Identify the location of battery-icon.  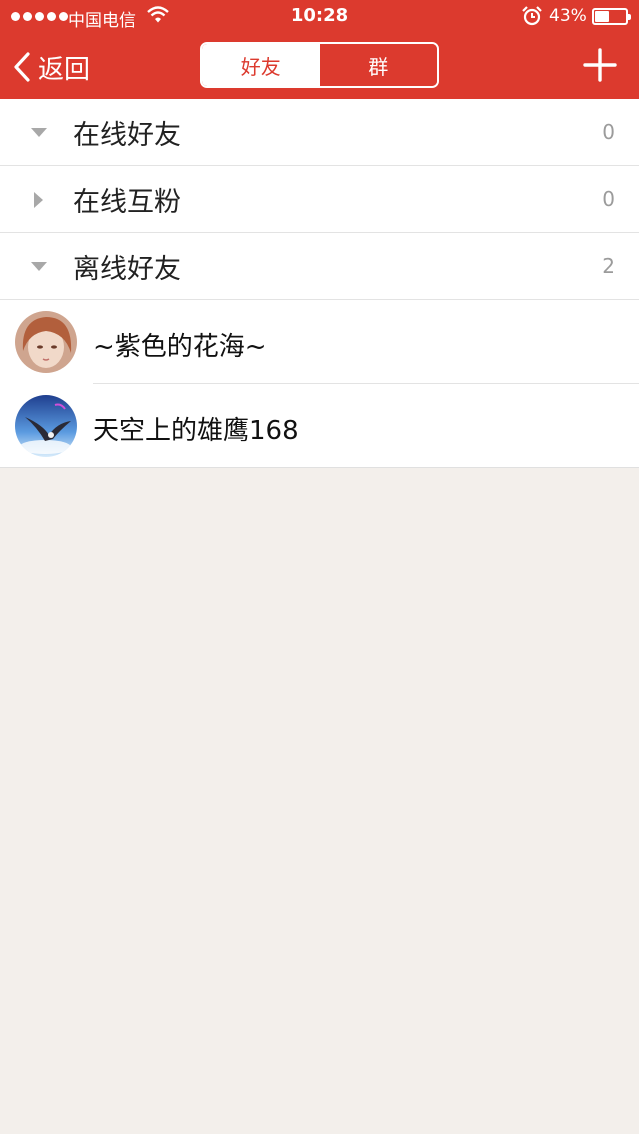
(611, 16).